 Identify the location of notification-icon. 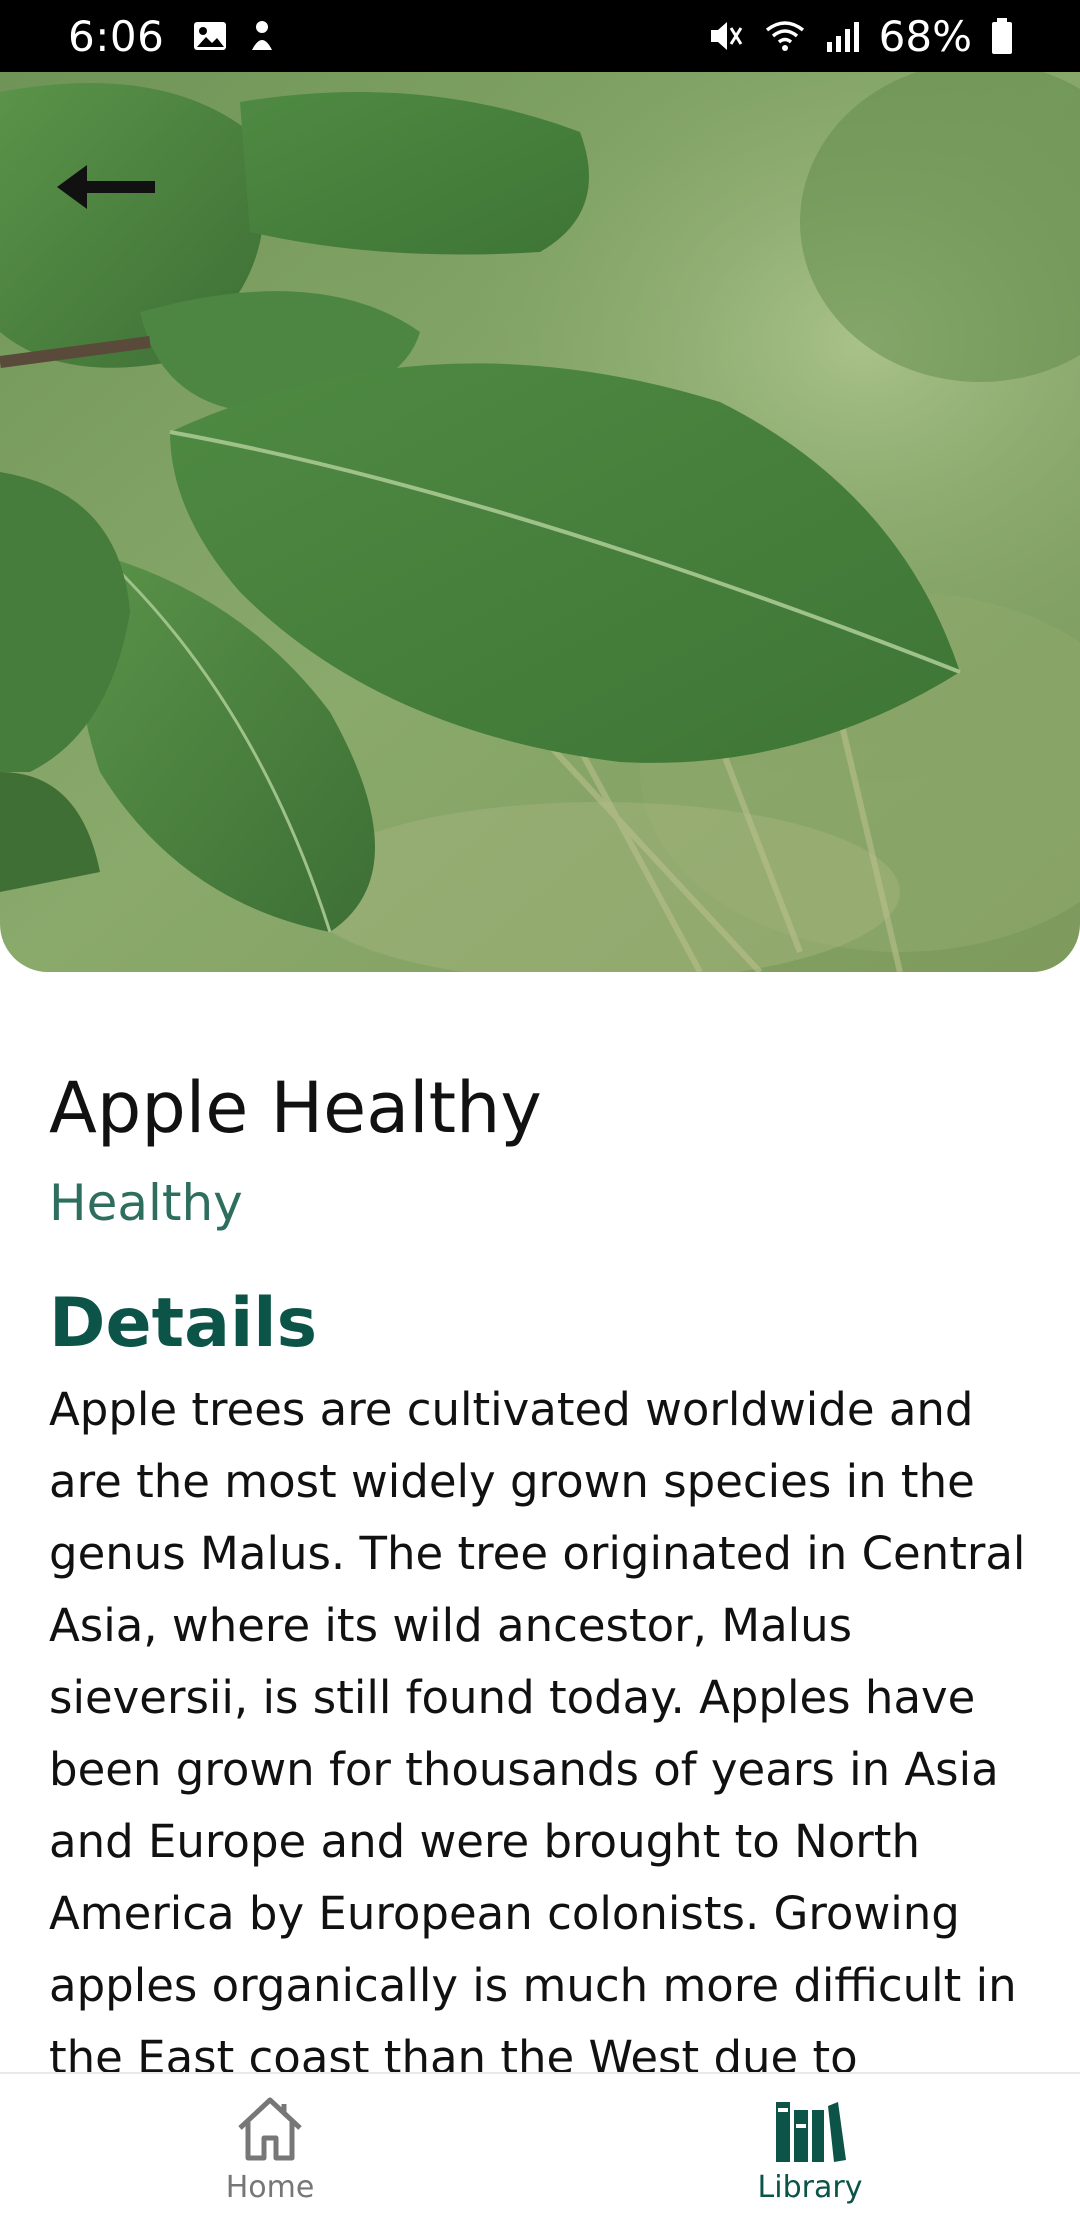
(262, 36).